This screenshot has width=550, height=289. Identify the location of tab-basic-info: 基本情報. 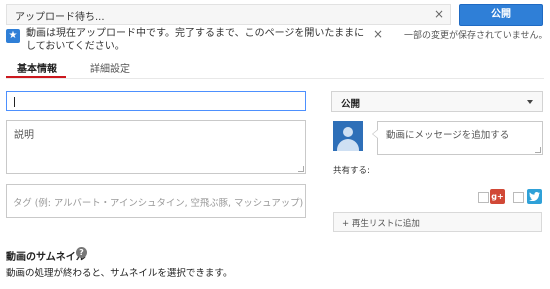
(37, 67).